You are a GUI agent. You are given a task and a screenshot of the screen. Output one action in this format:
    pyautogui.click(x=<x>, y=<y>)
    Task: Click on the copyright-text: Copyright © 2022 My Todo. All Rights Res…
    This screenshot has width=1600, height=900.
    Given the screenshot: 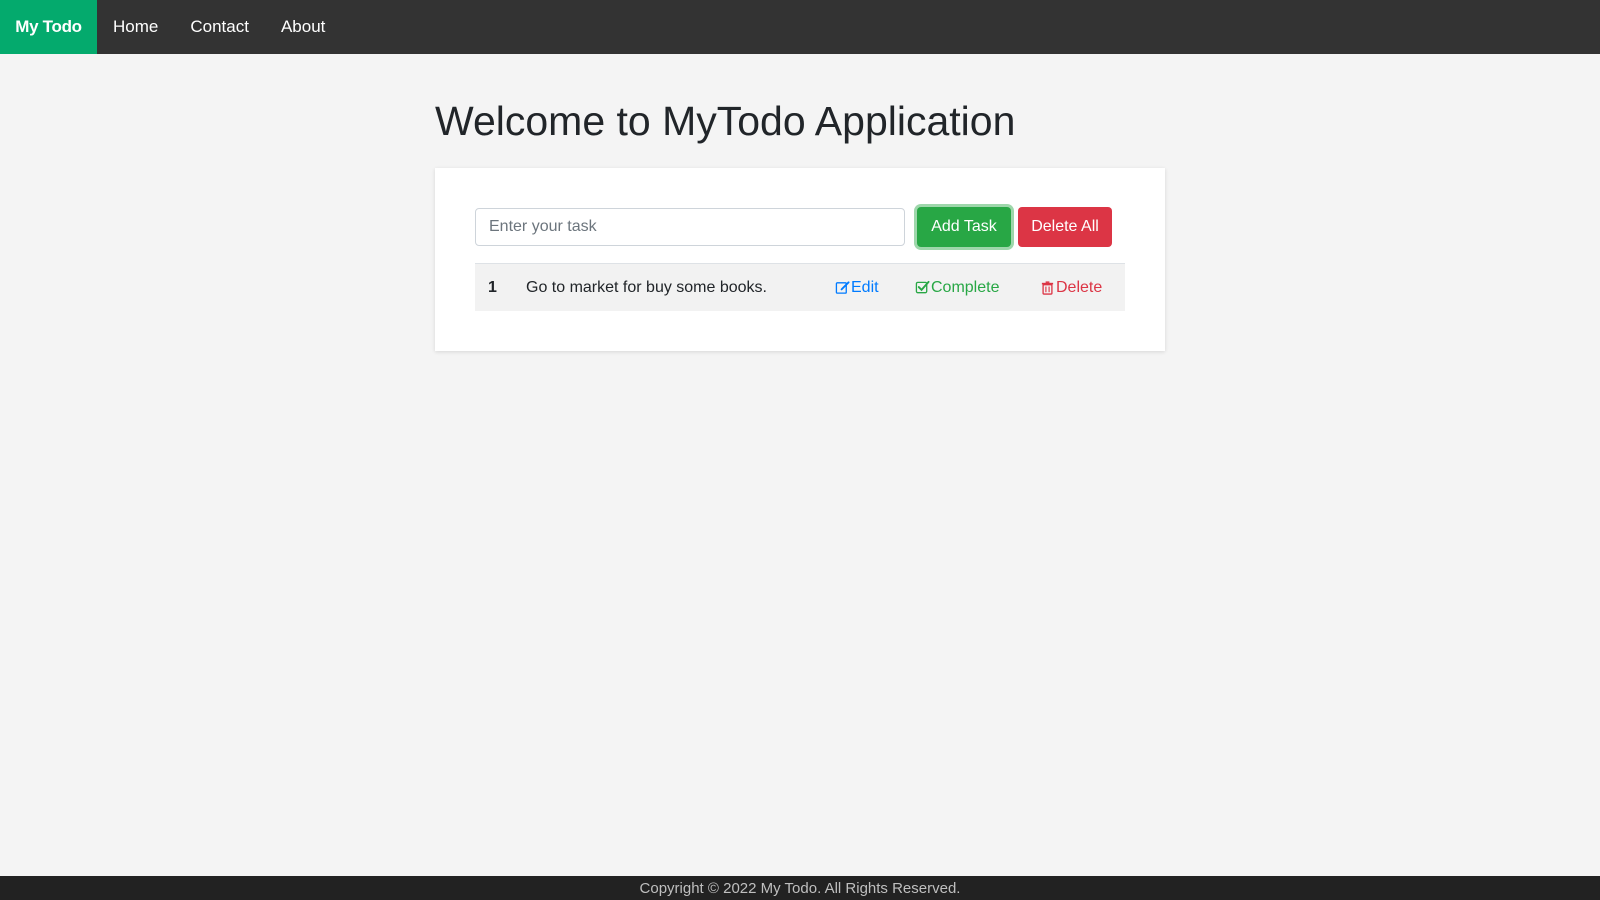 What is the action you would take?
    pyautogui.click(x=800, y=888)
    